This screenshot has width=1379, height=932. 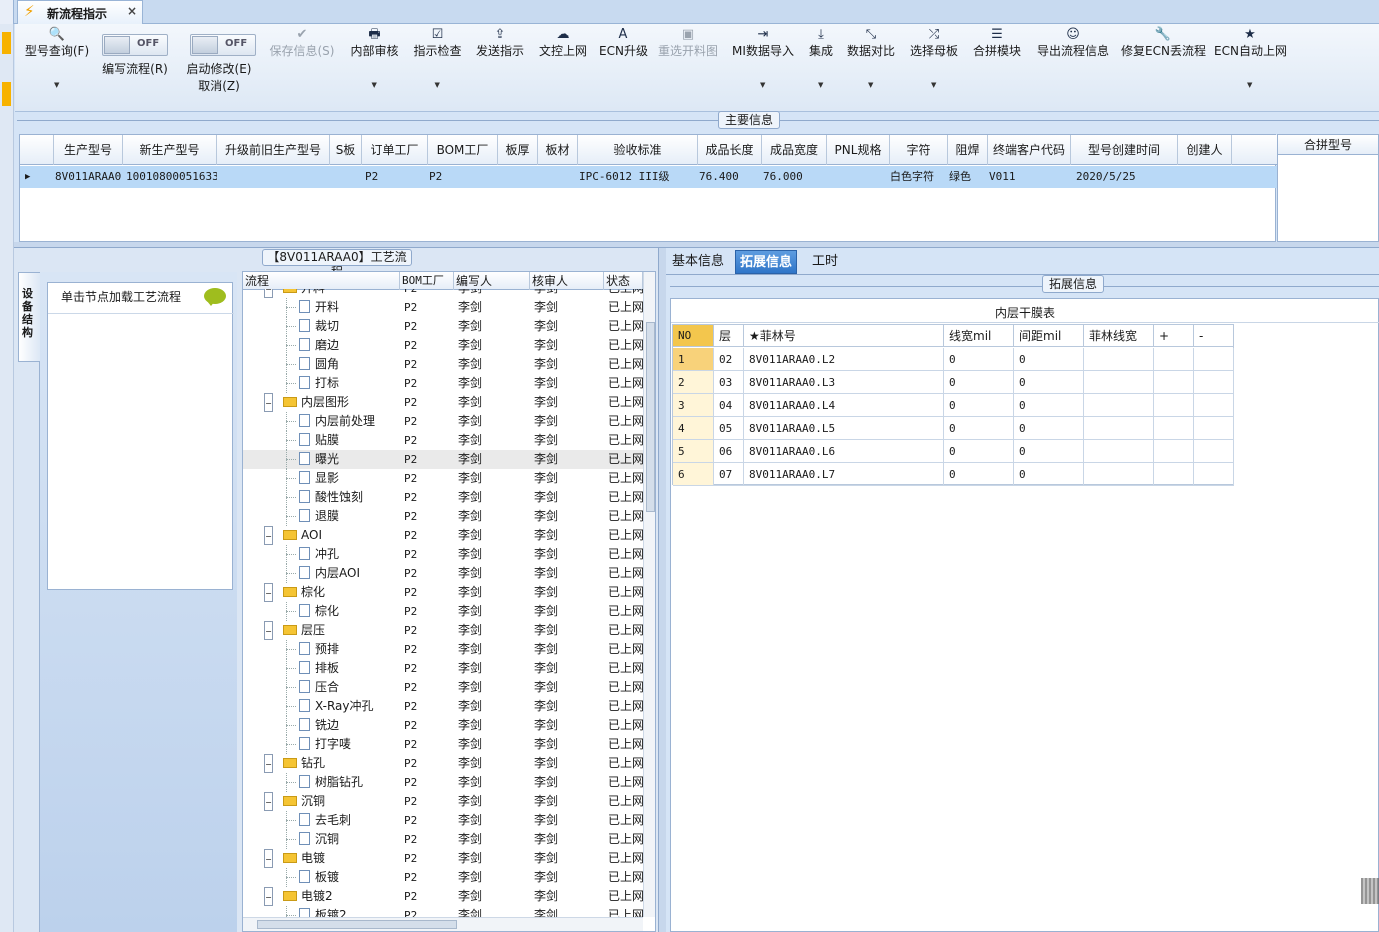 What do you see at coordinates (729, 428) in the screenshot?
I see `film-cell: 05` at bounding box center [729, 428].